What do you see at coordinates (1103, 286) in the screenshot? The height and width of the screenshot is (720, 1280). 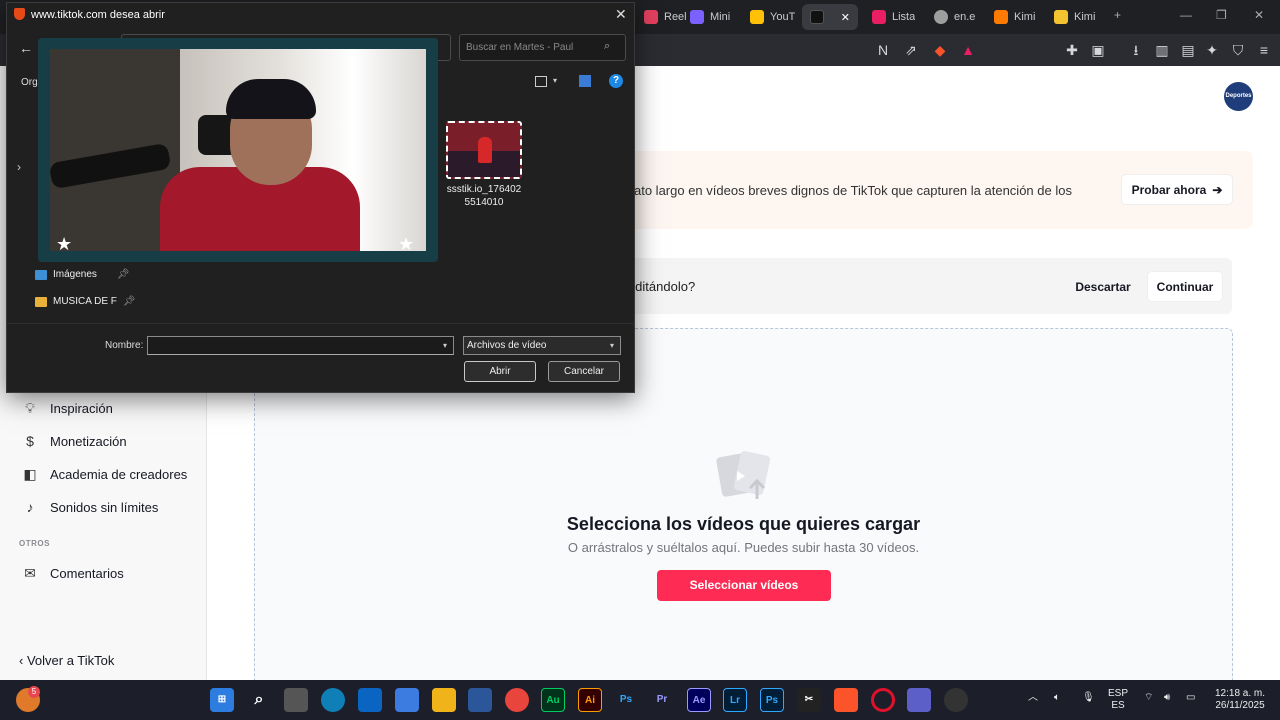 I see `discard-button: Descartar` at bounding box center [1103, 286].